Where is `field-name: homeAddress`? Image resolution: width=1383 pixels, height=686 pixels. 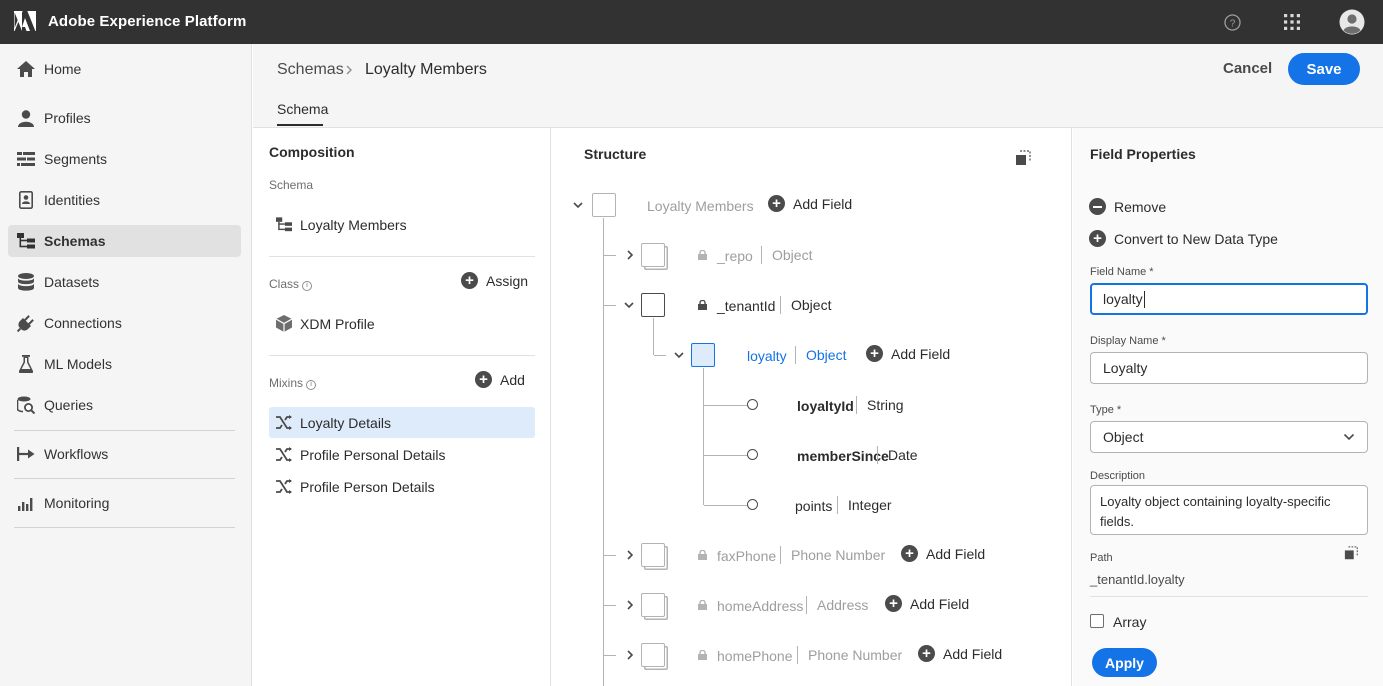
field-name: homeAddress is located at coordinates (760, 606).